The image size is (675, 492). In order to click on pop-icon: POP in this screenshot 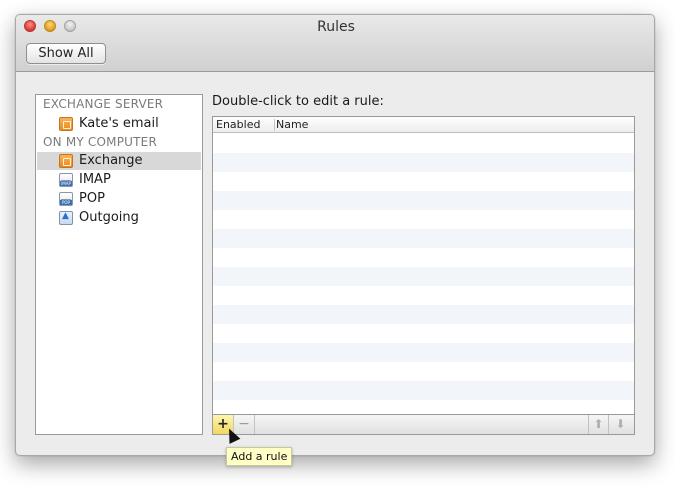, I will do `click(66, 199)`.